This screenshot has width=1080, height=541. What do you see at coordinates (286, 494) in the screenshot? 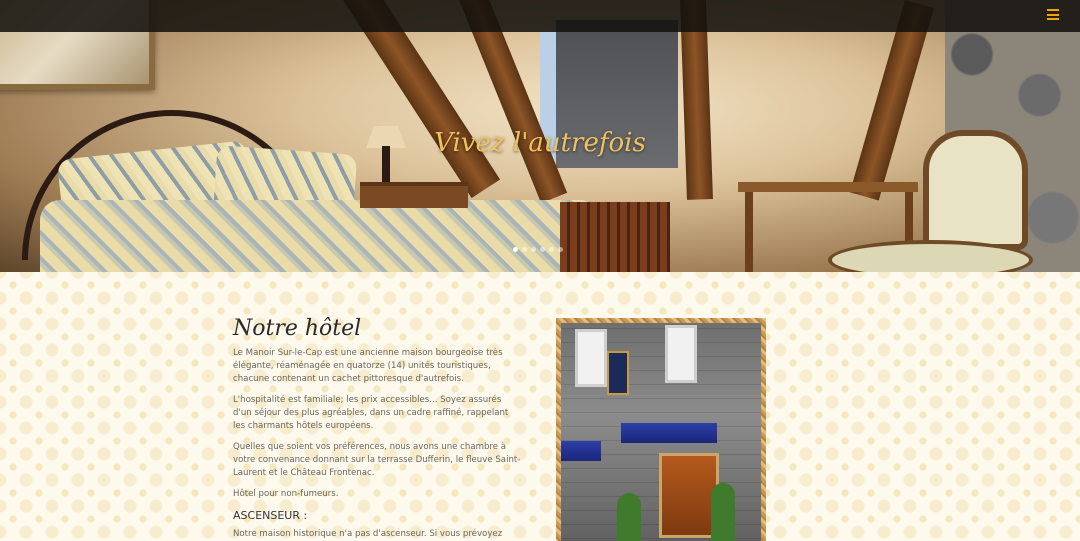
I see `paragraph: Hôtel pour non-fumeurs.` at bounding box center [286, 494].